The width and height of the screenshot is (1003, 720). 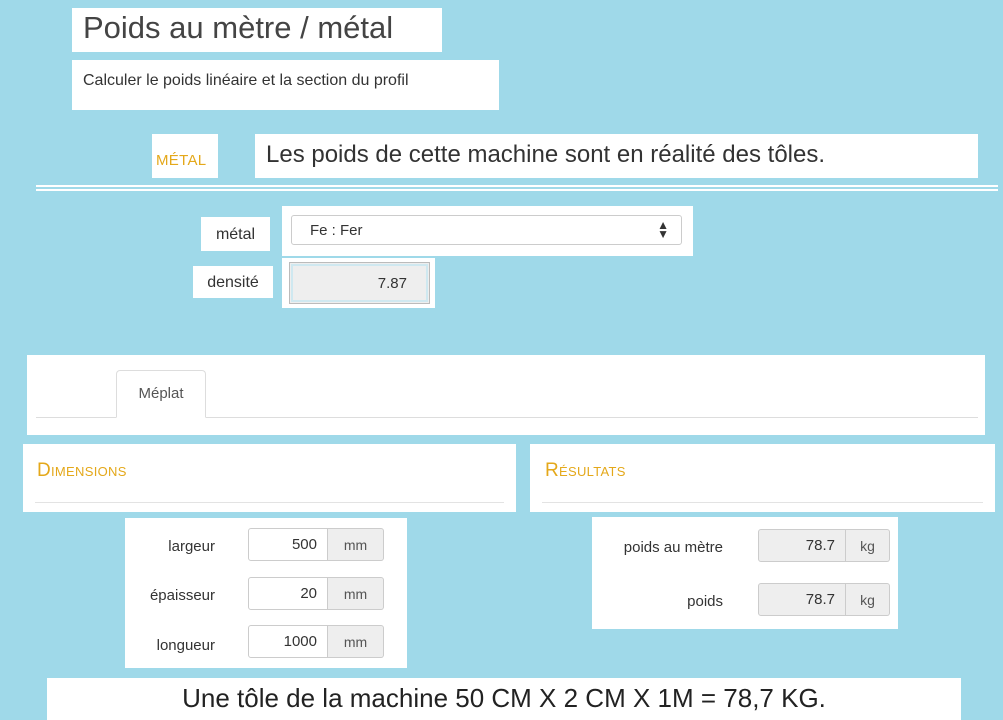 What do you see at coordinates (191, 546) in the screenshot?
I see `width-label: largeur` at bounding box center [191, 546].